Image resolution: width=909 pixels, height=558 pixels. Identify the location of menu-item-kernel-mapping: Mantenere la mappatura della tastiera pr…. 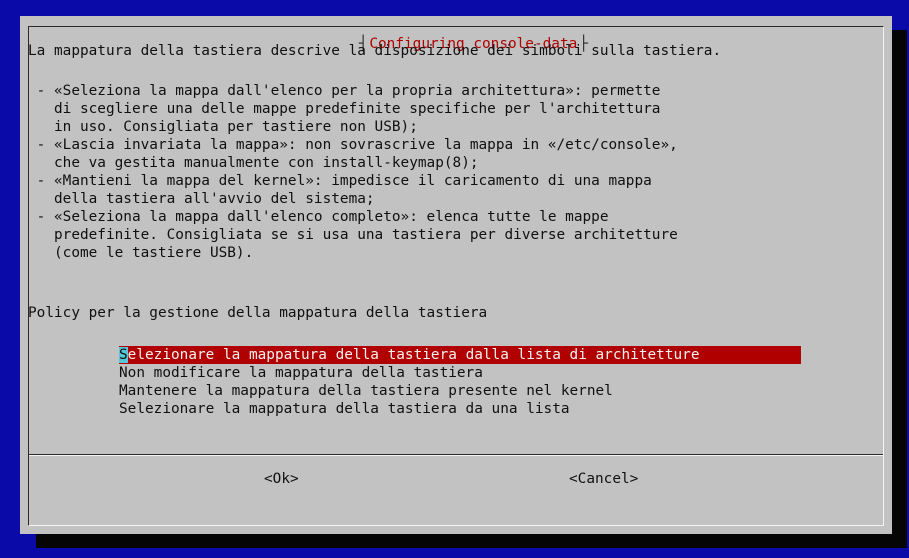
(366, 391).